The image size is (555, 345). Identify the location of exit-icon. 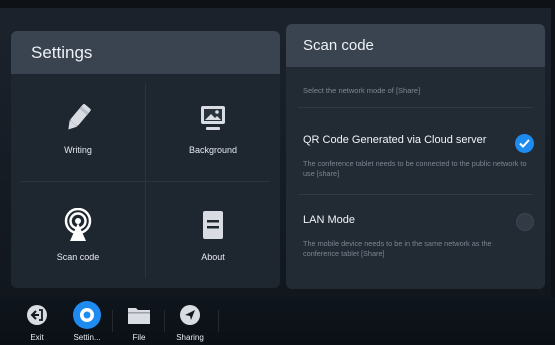
(37, 315).